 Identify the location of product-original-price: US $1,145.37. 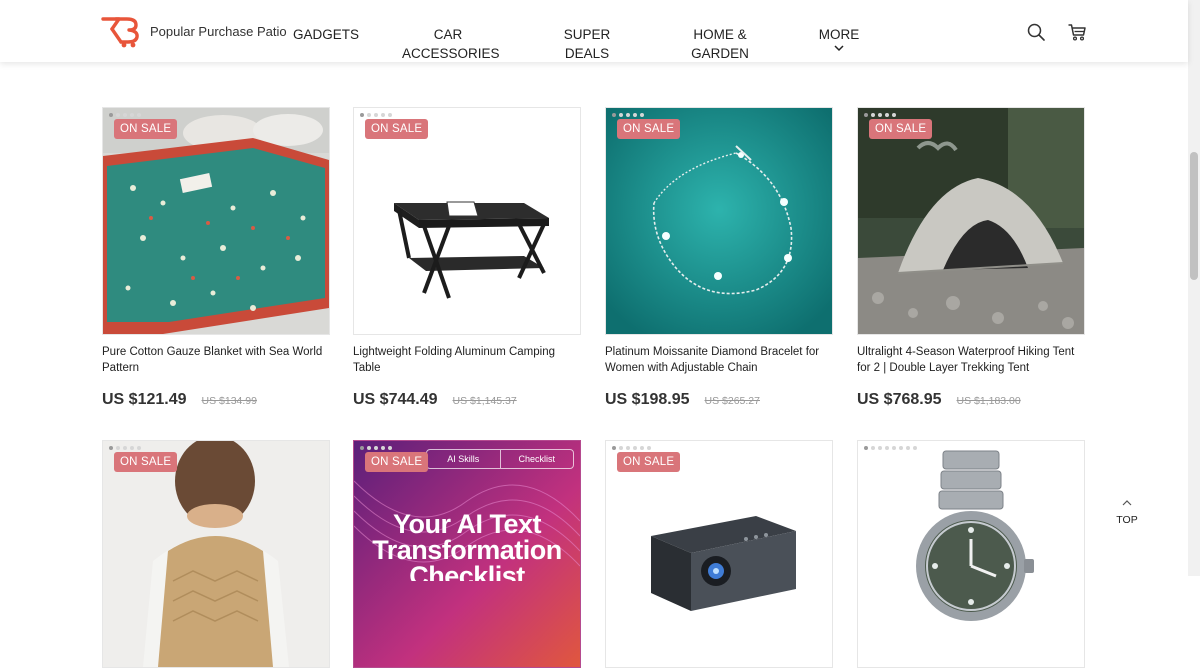
(484, 401).